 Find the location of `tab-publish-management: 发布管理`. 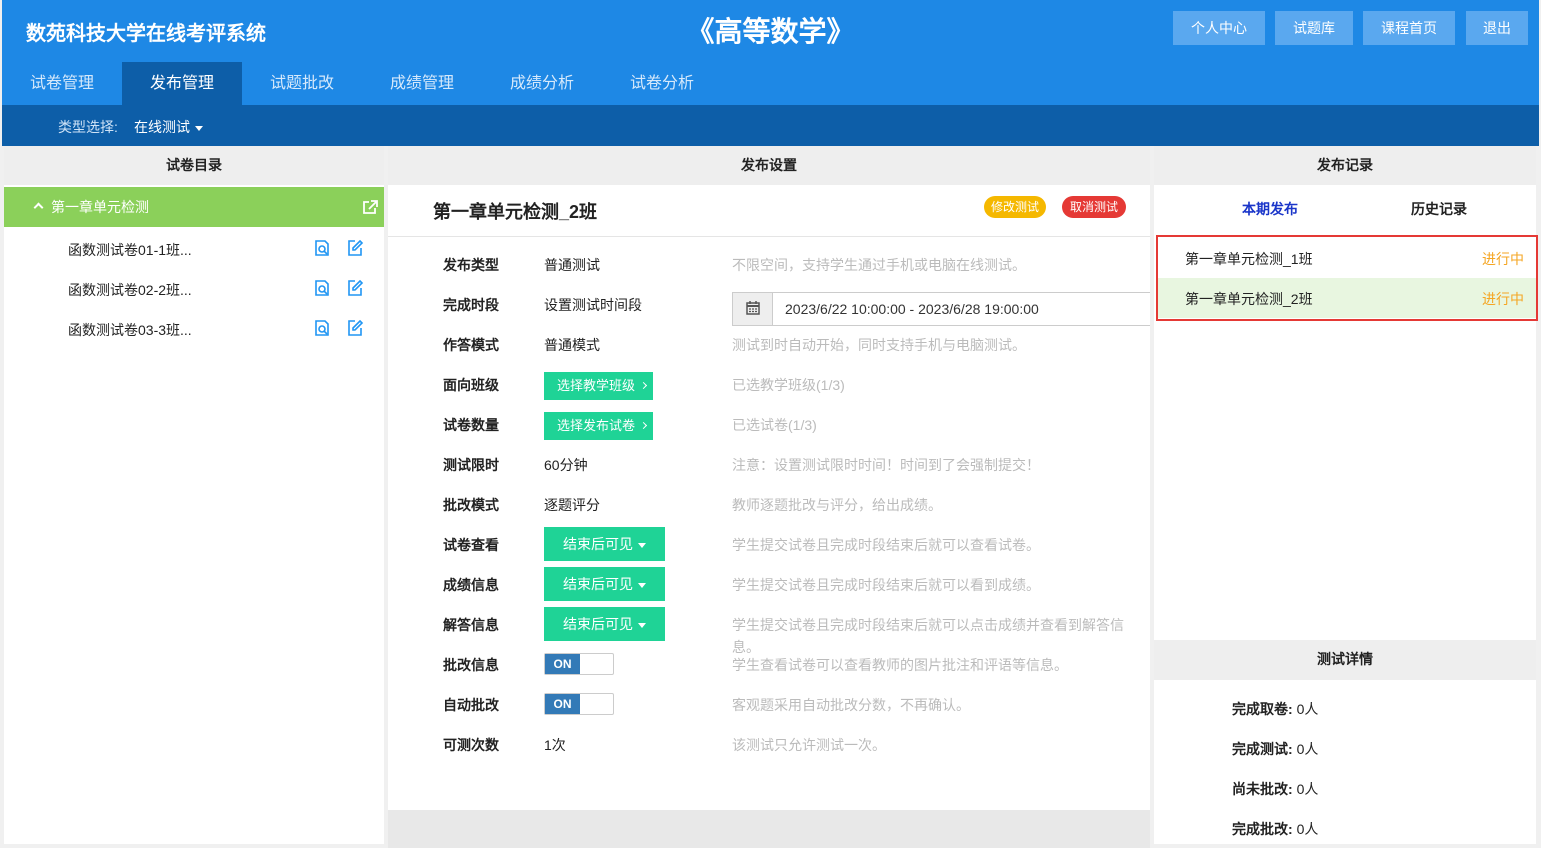

tab-publish-management: 发布管理 is located at coordinates (182, 83).